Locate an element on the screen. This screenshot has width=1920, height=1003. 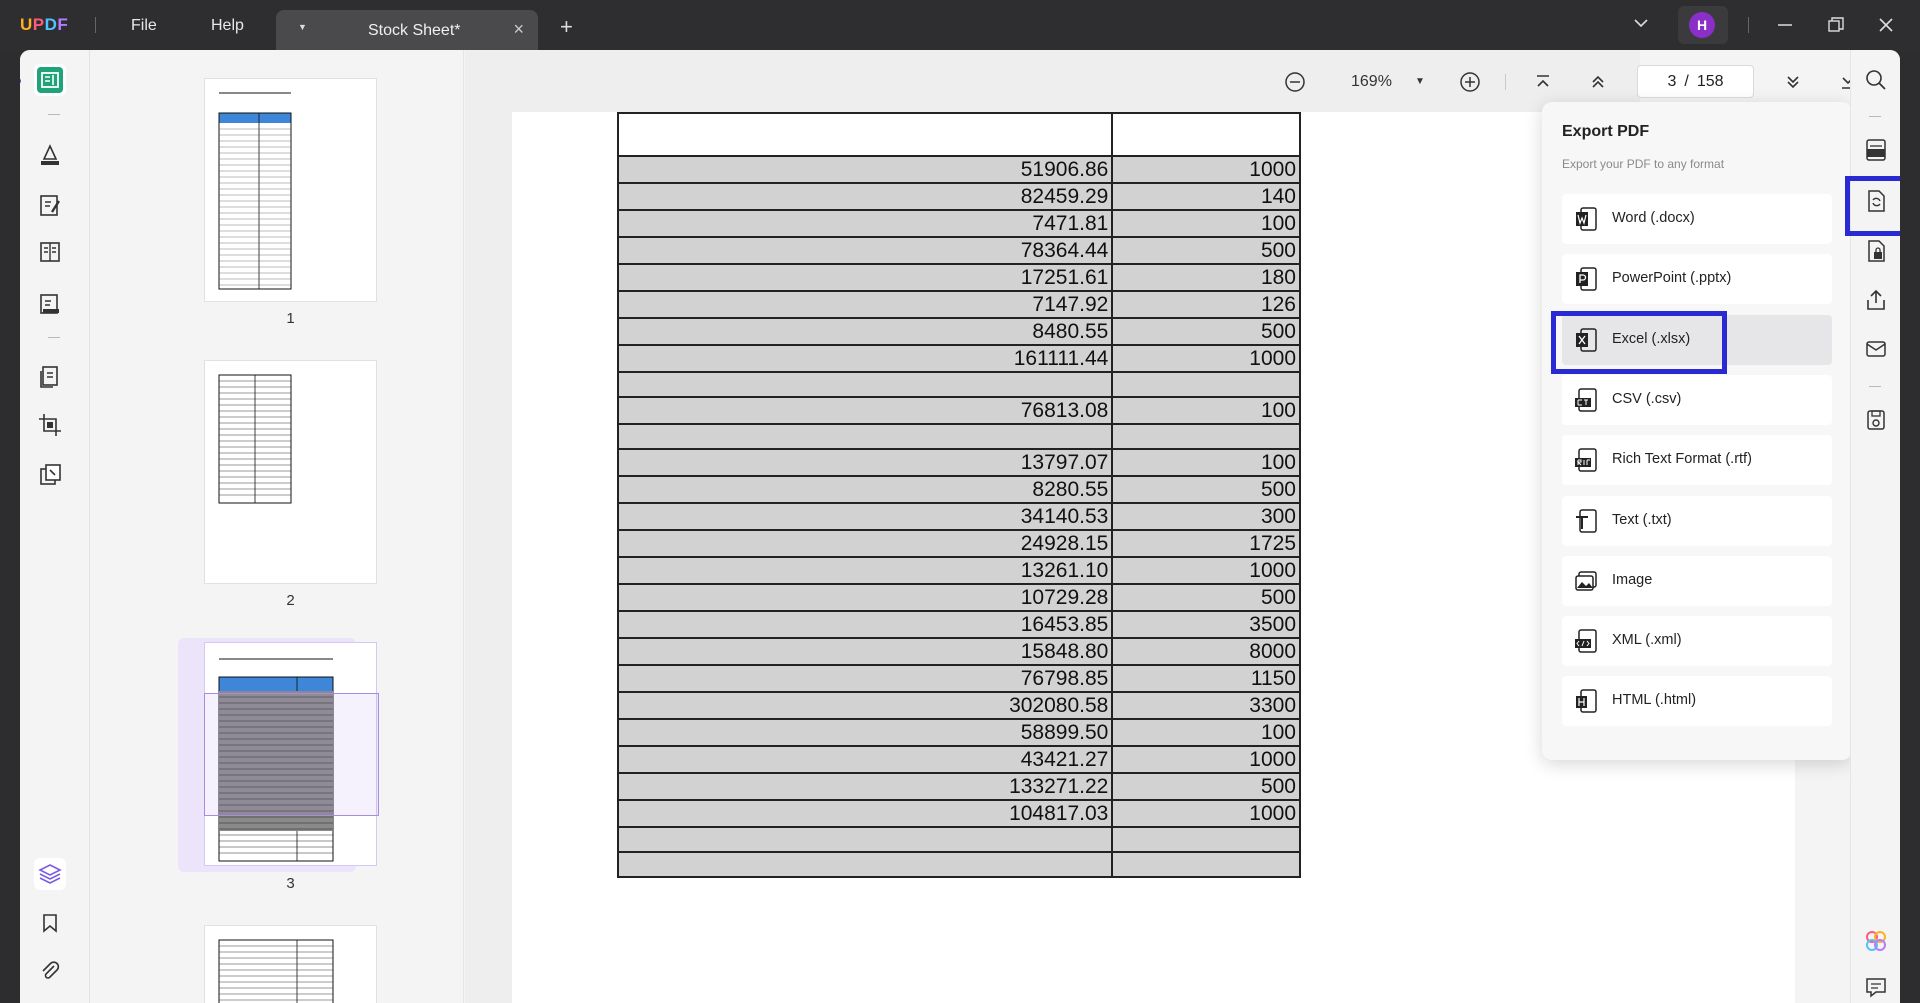
export-html-option: HTML (.html) is located at coordinates (1697, 701).